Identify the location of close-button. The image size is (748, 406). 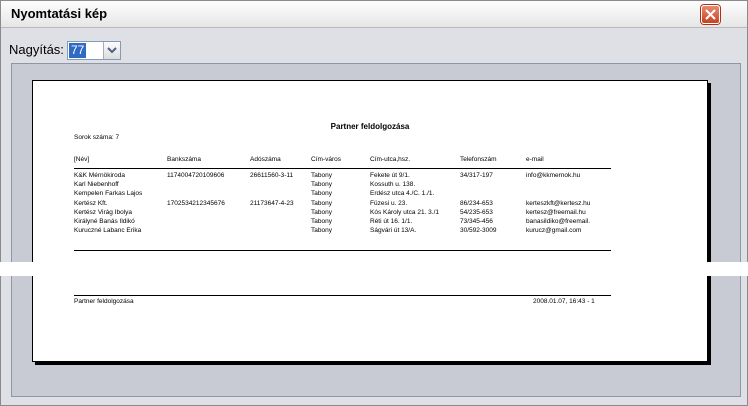
(710, 14).